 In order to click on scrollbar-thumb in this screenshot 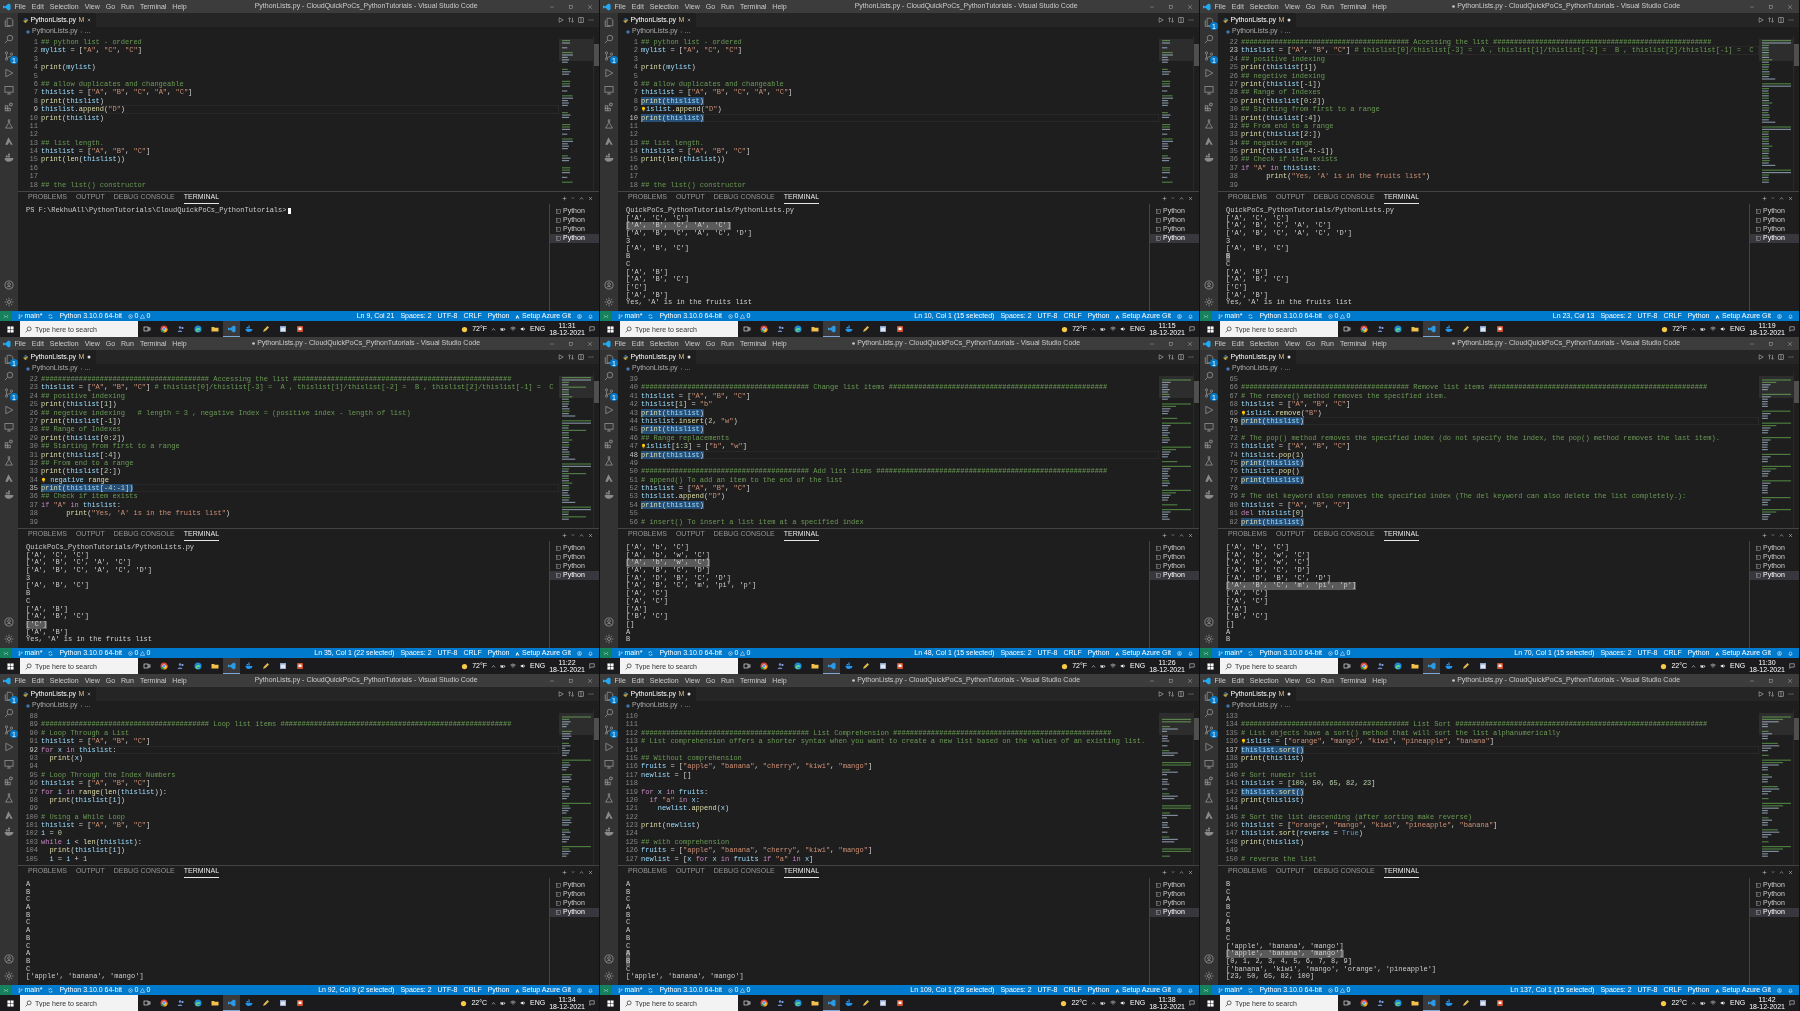, I will do `click(596, 729)`.